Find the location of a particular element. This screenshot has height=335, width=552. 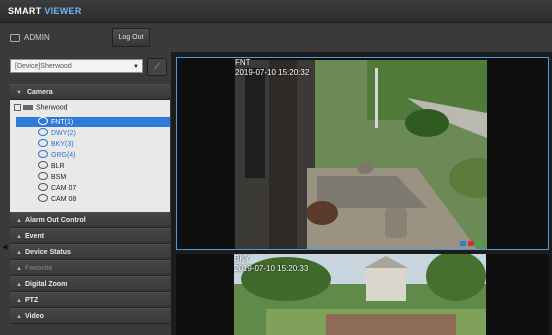

panel-label: Event is located at coordinates (35, 236).